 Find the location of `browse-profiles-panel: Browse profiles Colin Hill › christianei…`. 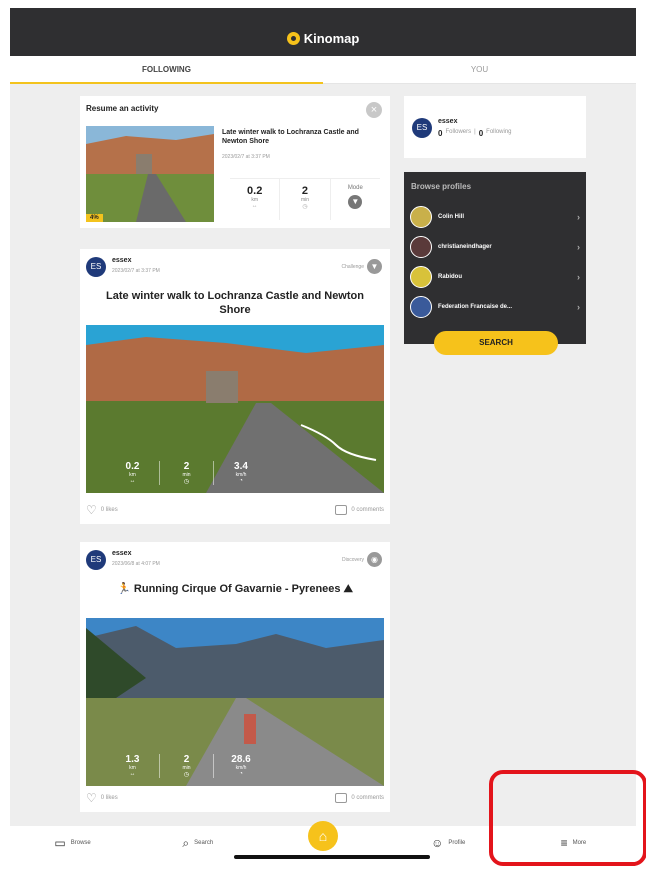

browse-profiles-panel: Browse profiles Colin Hill › christianei… is located at coordinates (495, 258).